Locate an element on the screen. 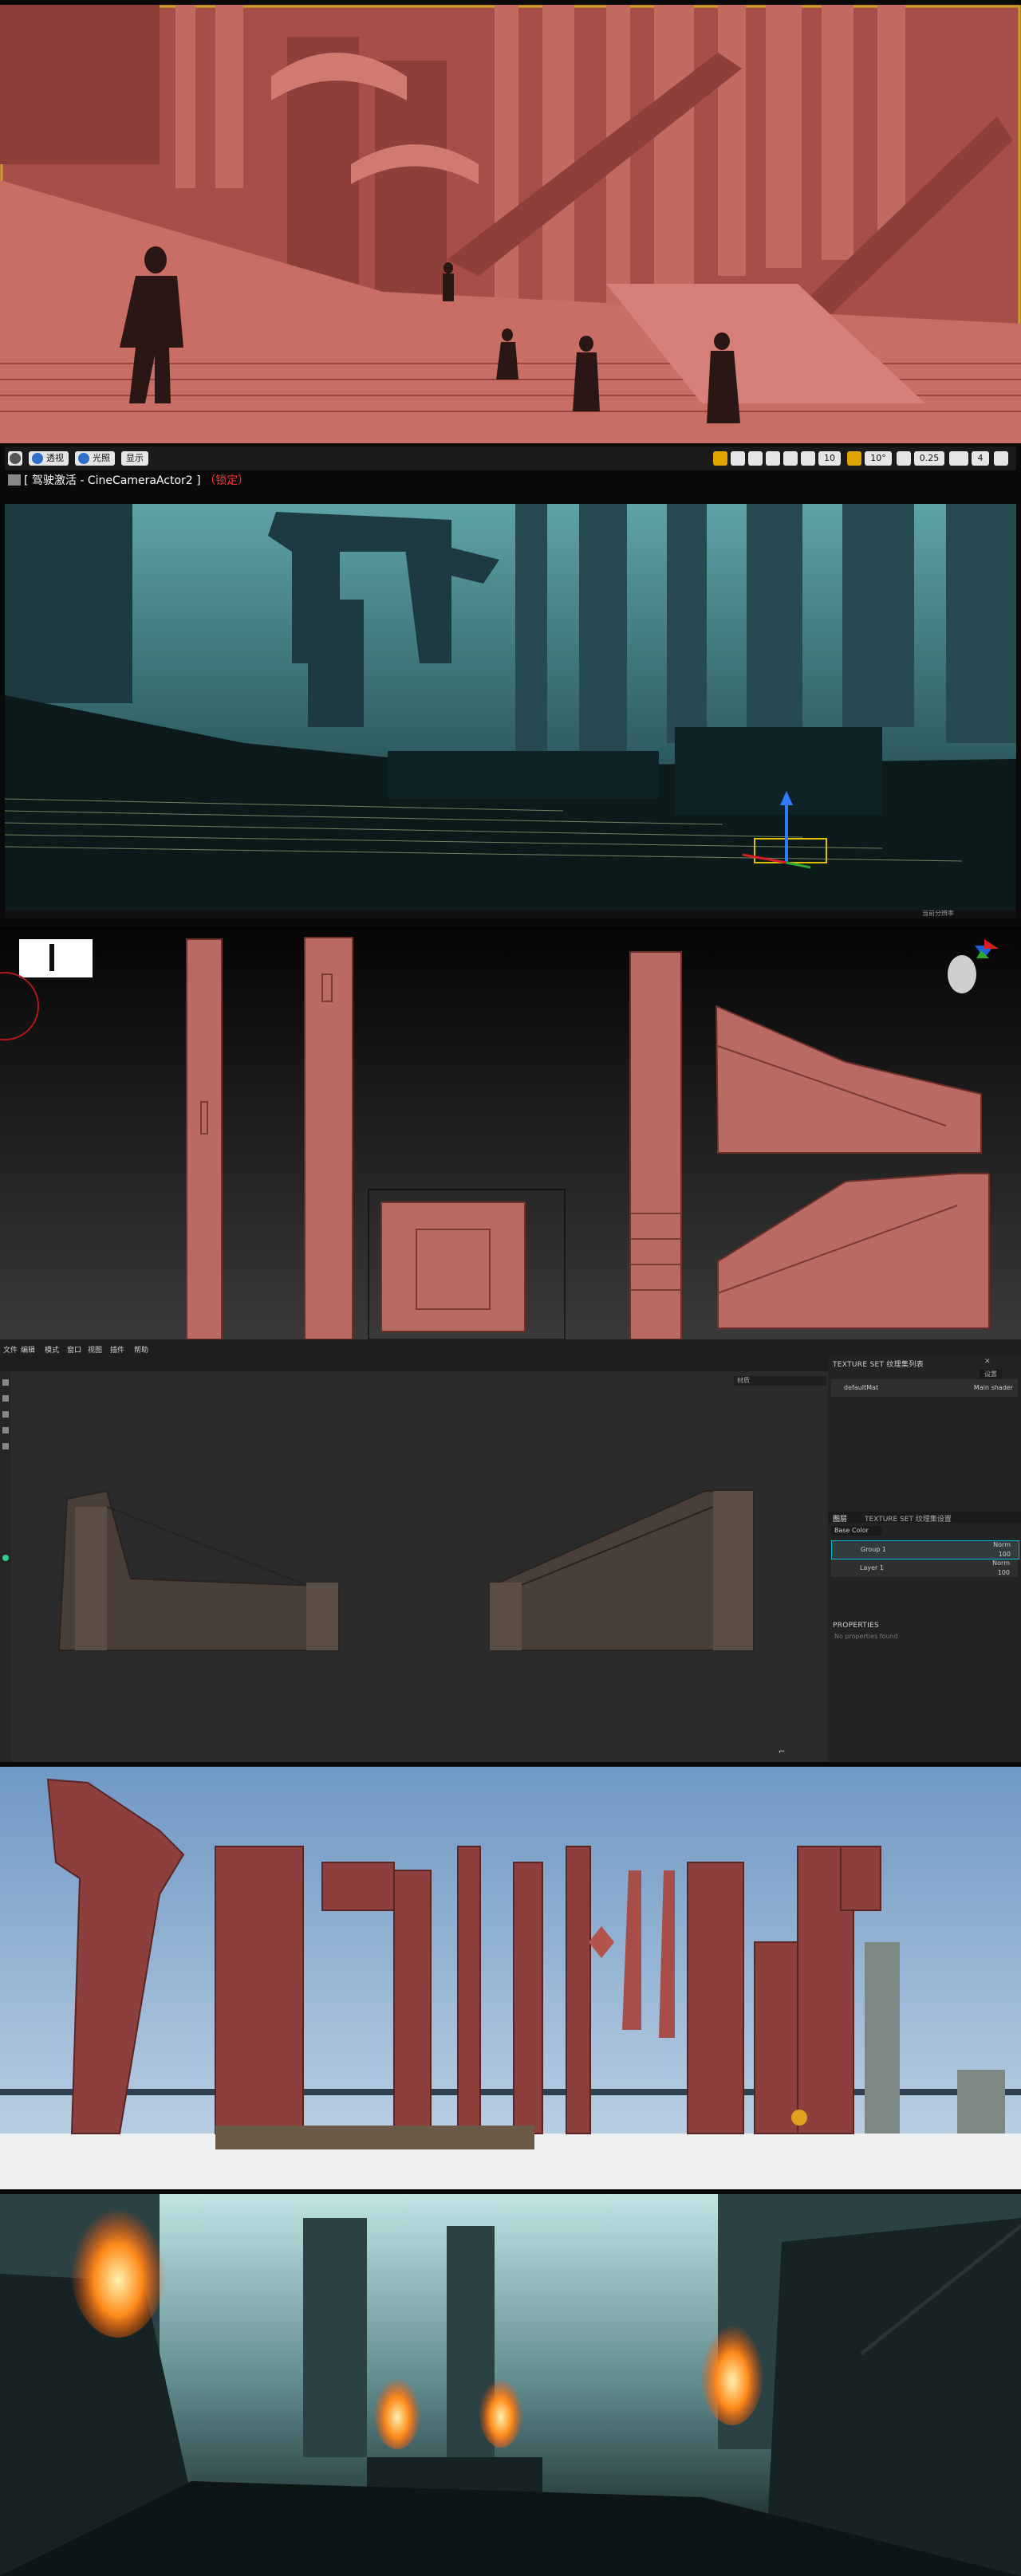 The image size is (1021, 2576). layers-tabbar: 图层 TEXTURE SET 纹理集设置 is located at coordinates (924, 1518).